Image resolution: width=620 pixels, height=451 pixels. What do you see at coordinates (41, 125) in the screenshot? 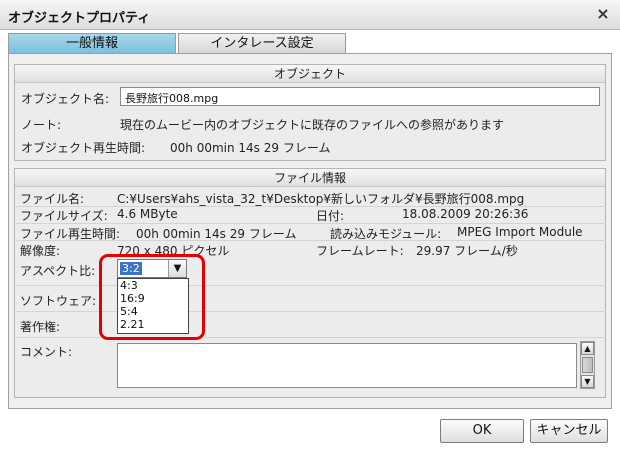
I see `note-label: ノート:` at bounding box center [41, 125].